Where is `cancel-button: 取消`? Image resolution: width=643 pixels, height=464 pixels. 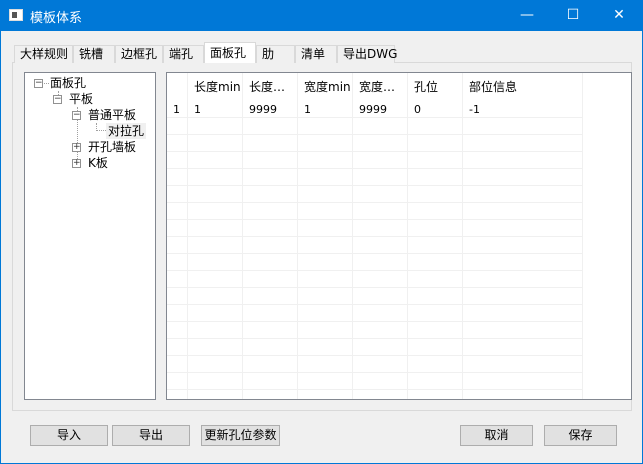
cancel-button: 取消 is located at coordinates (496, 435).